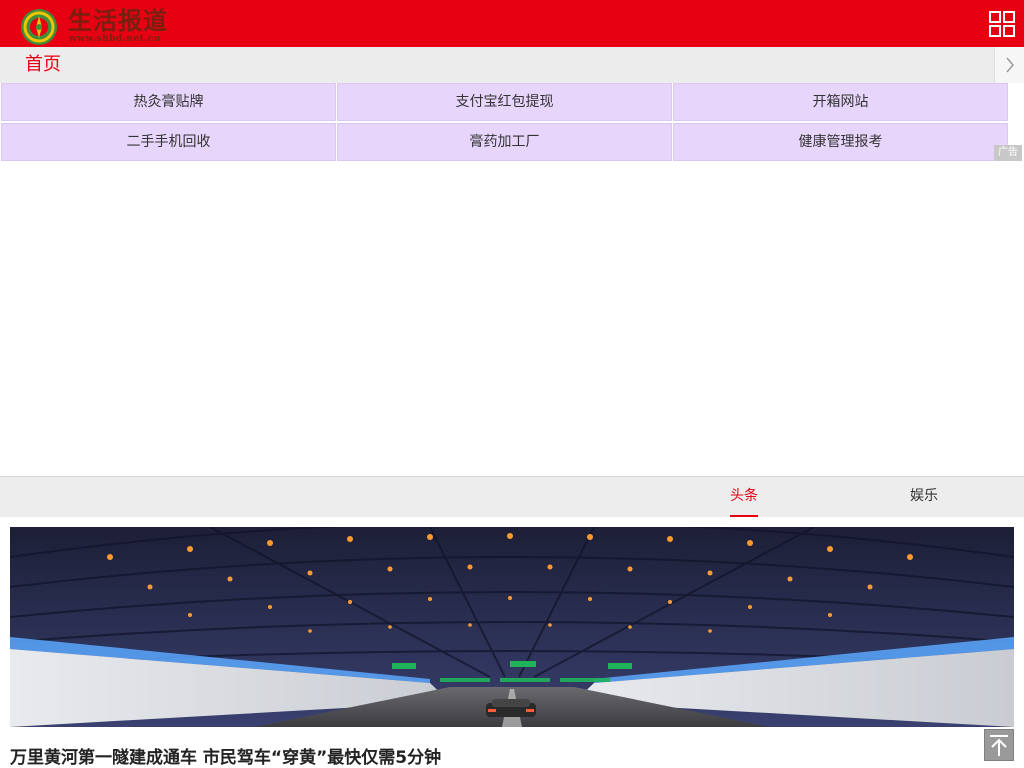 This screenshot has width=1024, height=768. What do you see at coordinates (504, 102) in the screenshot?
I see `ad-link: 支付宝红包提现` at bounding box center [504, 102].